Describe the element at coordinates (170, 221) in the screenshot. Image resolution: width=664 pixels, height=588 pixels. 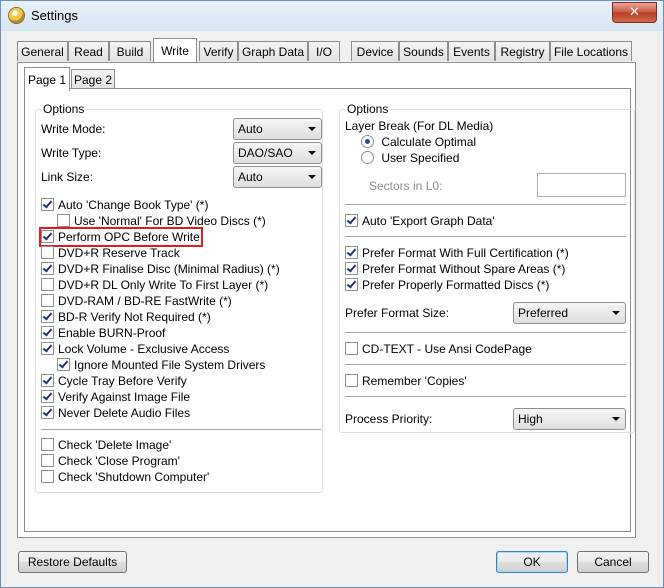
I see `check-label: Use 'Normal' For BD Video Discs (*)` at that location.